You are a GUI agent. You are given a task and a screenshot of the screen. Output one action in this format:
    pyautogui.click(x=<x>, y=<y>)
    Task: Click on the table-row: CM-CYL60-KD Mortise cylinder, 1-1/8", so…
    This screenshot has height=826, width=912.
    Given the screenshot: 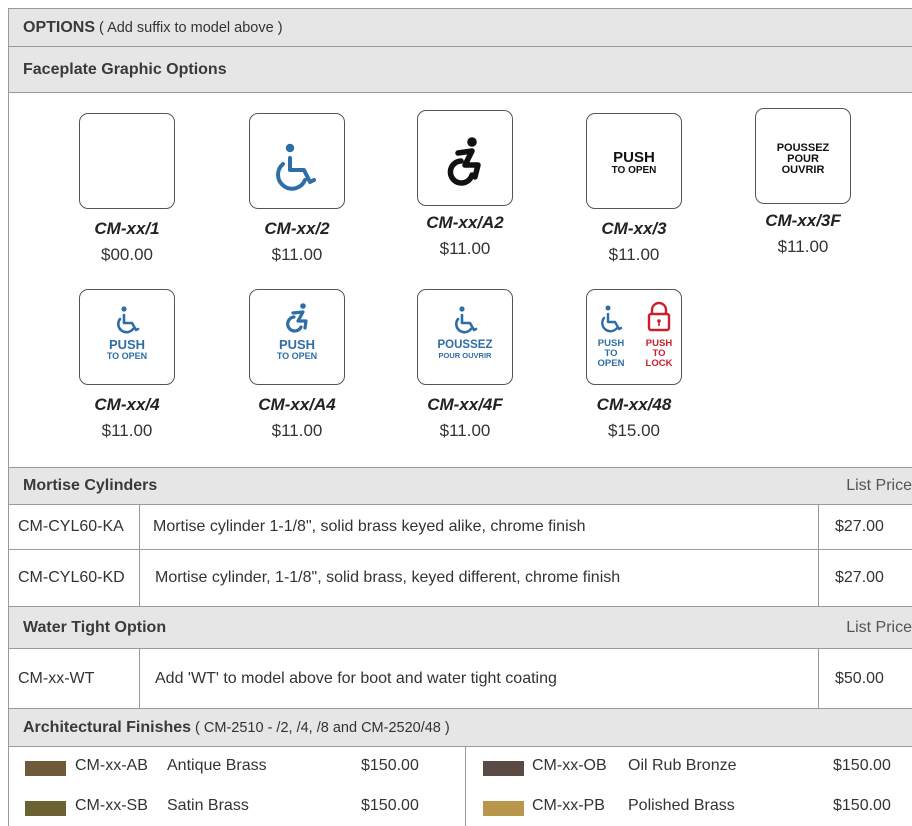 What is the action you would take?
    pyautogui.click(x=460, y=578)
    